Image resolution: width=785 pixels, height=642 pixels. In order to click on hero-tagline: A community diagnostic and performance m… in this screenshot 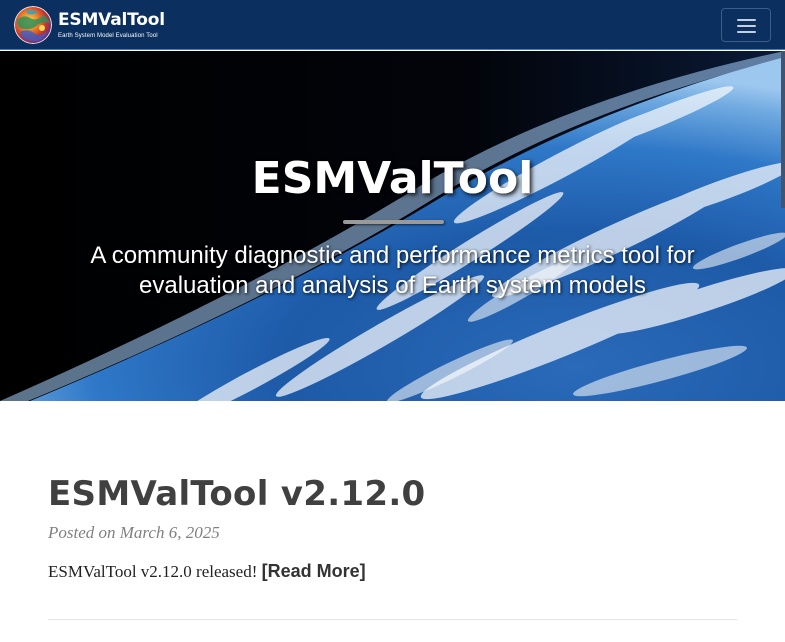, I will do `click(392, 271)`.